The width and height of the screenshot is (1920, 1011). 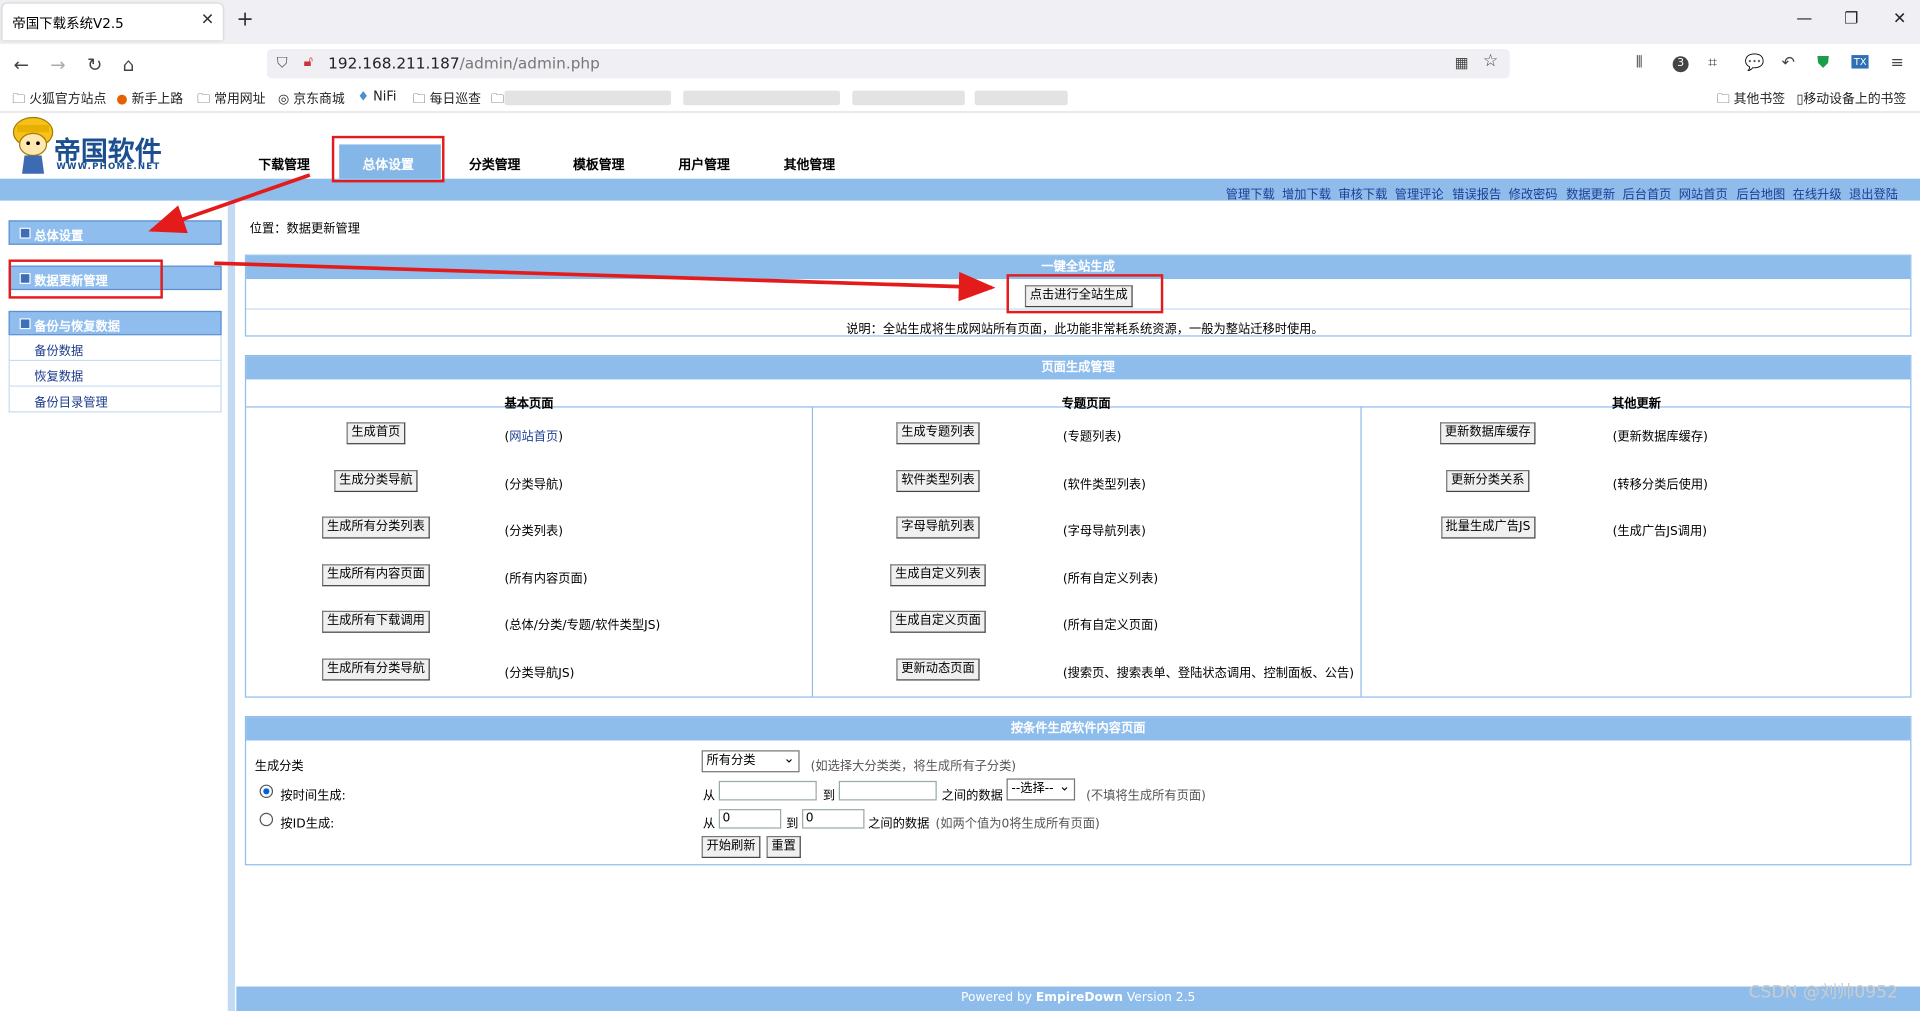 What do you see at coordinates (605, 281) in the screenshot?
I see `arrow-to-button` at bounding box center [605, 281].